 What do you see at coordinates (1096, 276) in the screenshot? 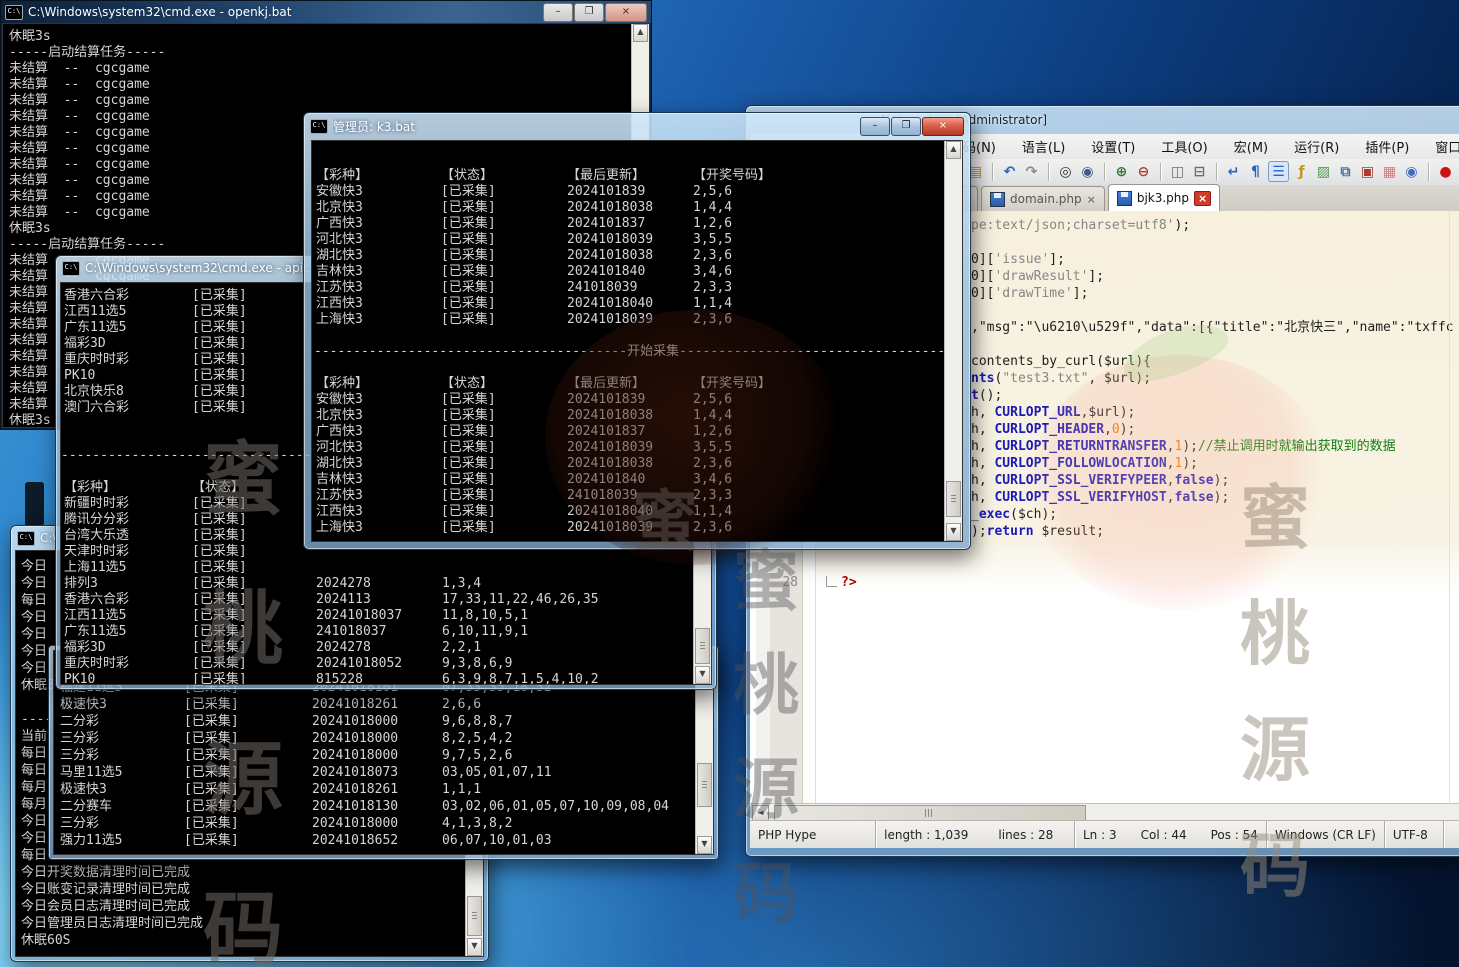
I see `code-segment: ];` at bounding box center [1096, 276].